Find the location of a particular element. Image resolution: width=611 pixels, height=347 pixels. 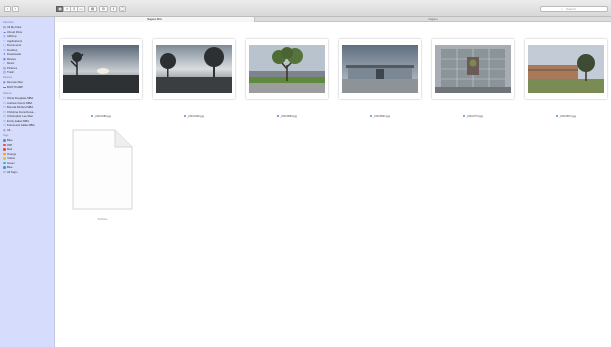

sidebar-item-all-my-files: ▤All My Files is located at coordinates (28, 27).